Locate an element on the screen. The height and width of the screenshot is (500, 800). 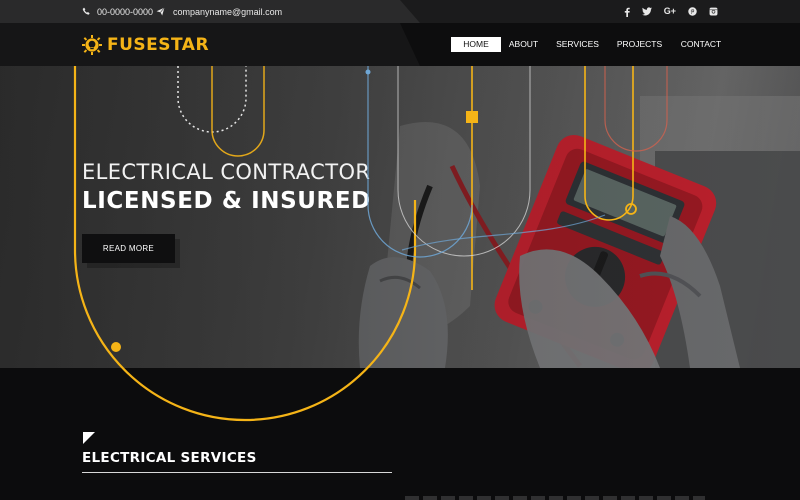
main-navigation: HOME ABOUT SERVICES PROJECTS CONTACT is located at coordinates (591, 44).